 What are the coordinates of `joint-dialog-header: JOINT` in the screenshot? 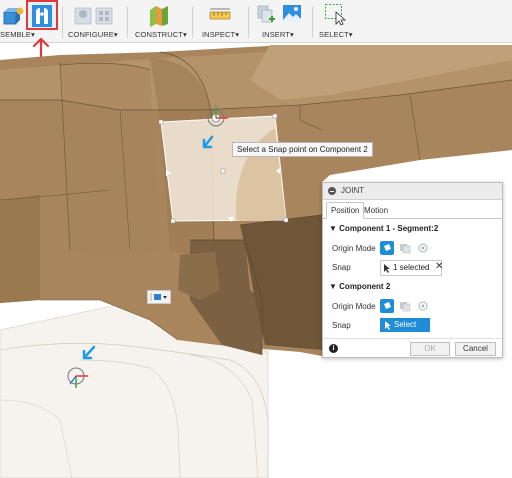 It's located at (412, 191).